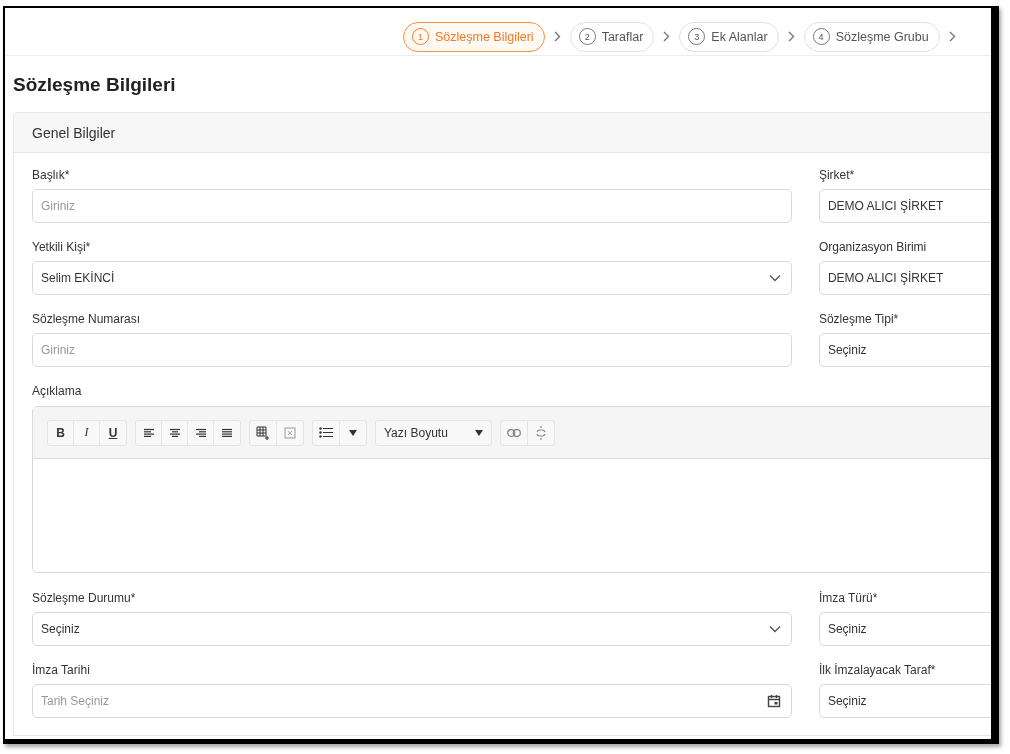 The height and width of the screenshot is (754, 1010). I want to click on italic-button: I, so click(87, 432).